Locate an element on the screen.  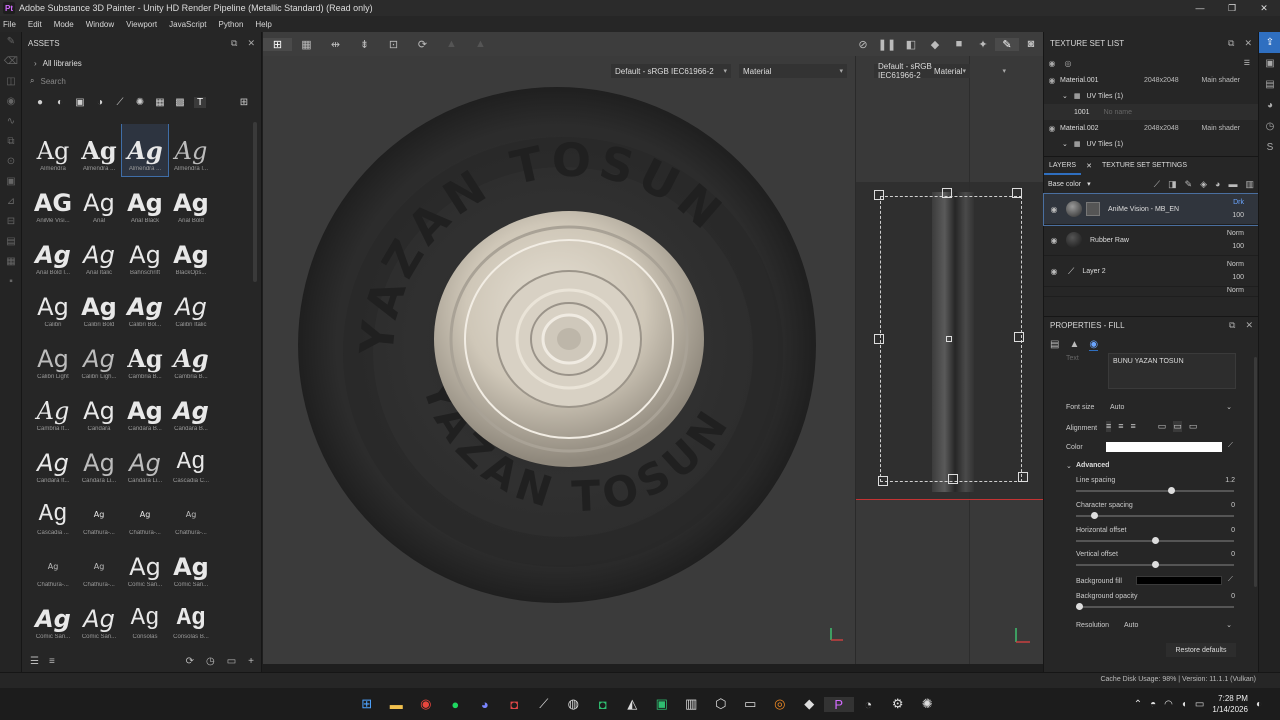
shelf-icon: S is located at coordinates (1269, 147).